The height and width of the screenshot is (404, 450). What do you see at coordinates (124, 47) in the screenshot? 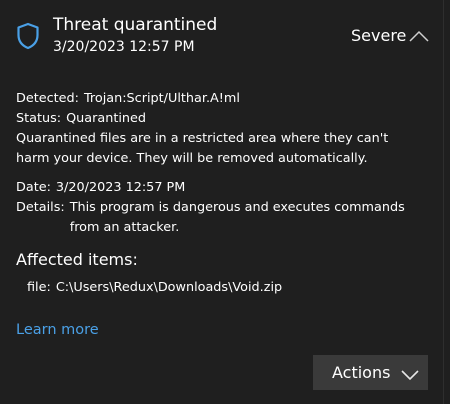
I see `threat-timestamp: 3/20/2023 12:57 PM` at bounding box center [124, 47].